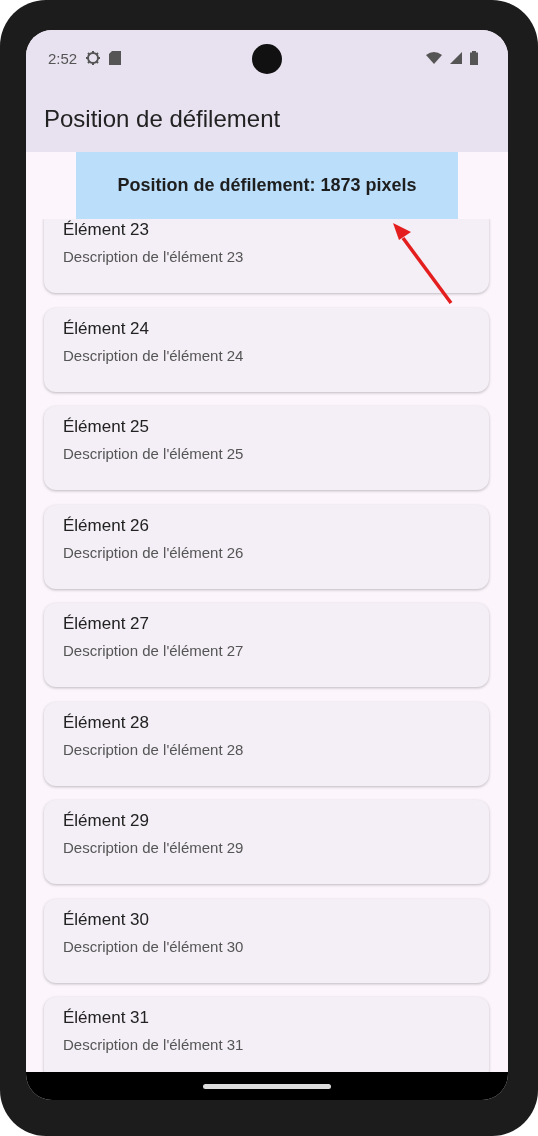 The height and width of the screenshot is (1136, 538). Describe the element at coordinates (93, 58) in the screenshot. I see `gear-icon` at that location.